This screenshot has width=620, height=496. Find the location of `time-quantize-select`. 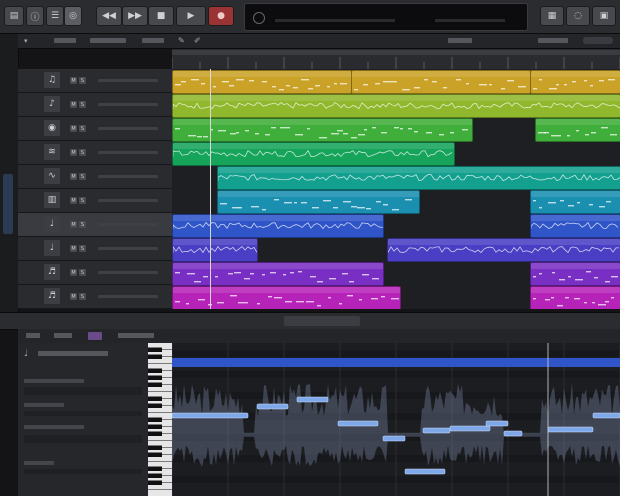

time-quantize-select is located at coordinates (83, 391).